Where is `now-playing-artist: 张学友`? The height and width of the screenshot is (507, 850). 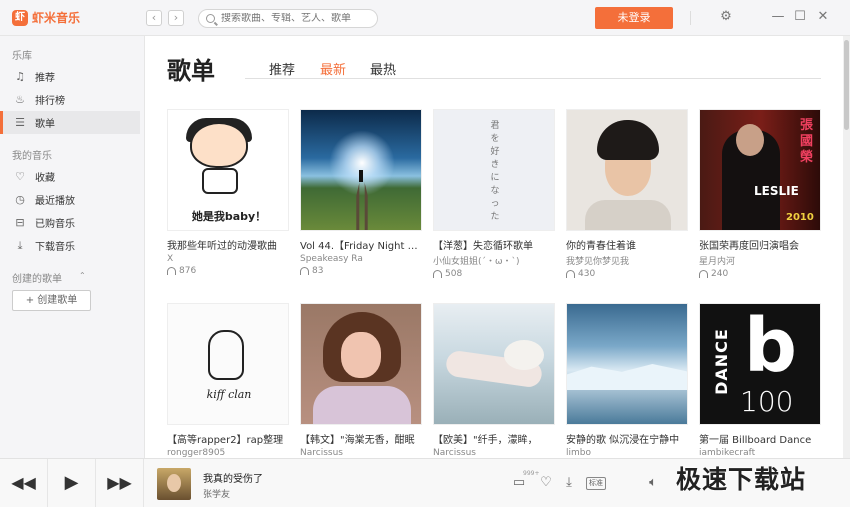 now-playing-artist: 张学友 is located at coordinates (216, 493).